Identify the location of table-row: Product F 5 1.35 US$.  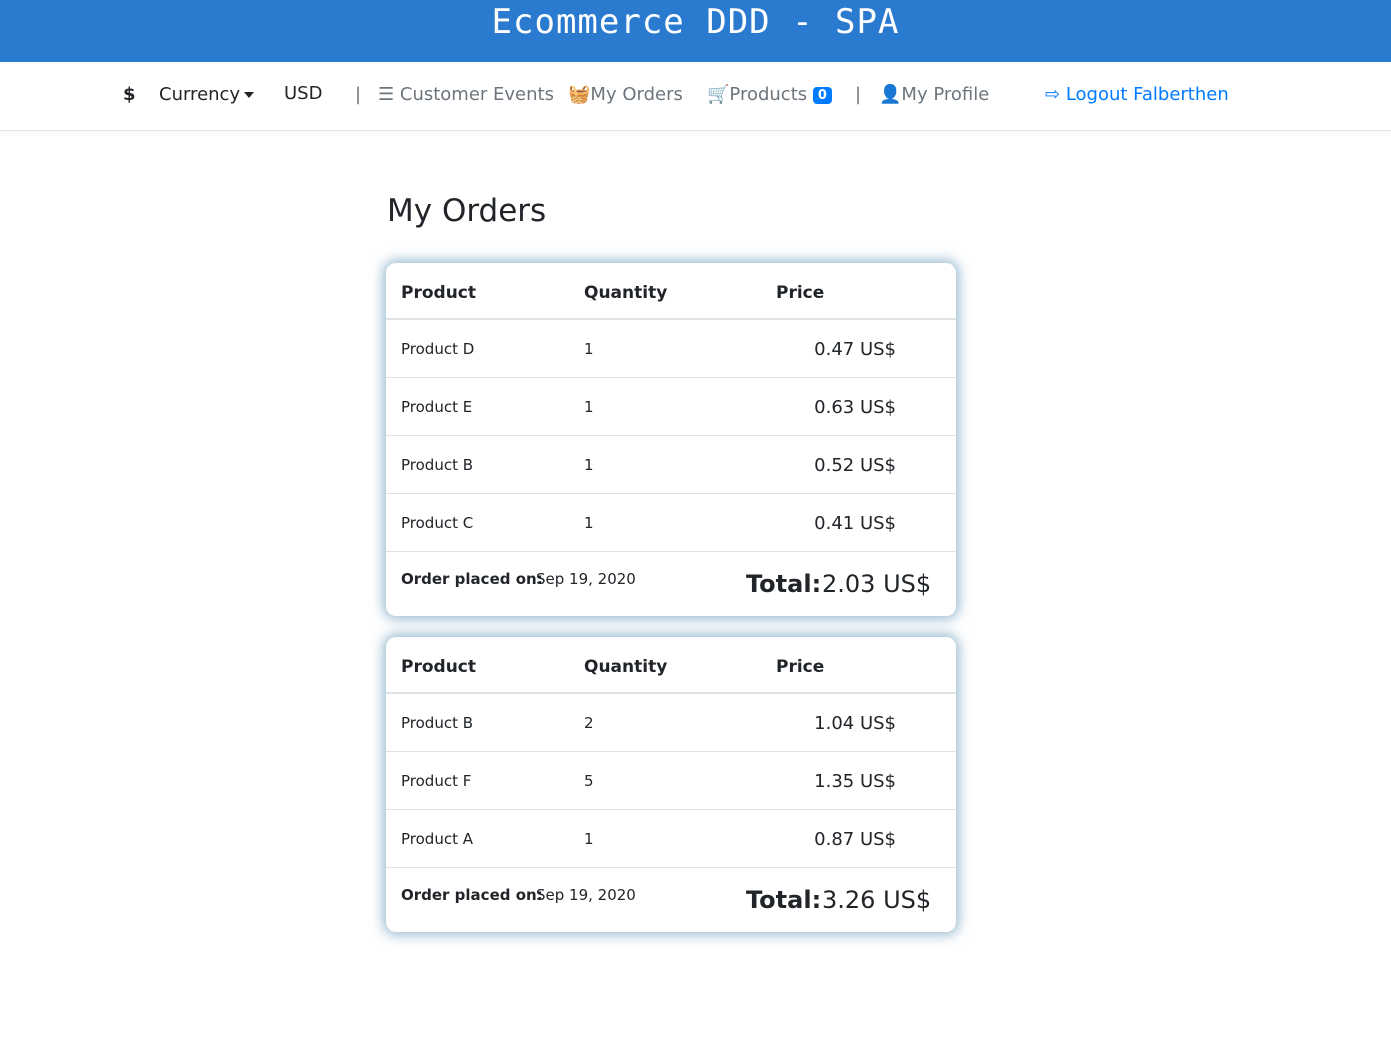
(671, 781).